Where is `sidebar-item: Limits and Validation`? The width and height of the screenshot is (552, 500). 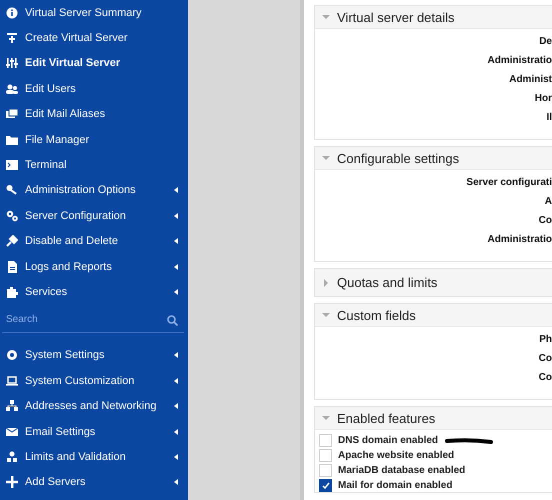
sidebar-item: Limits and Validation is located at coordinates (94, 457).